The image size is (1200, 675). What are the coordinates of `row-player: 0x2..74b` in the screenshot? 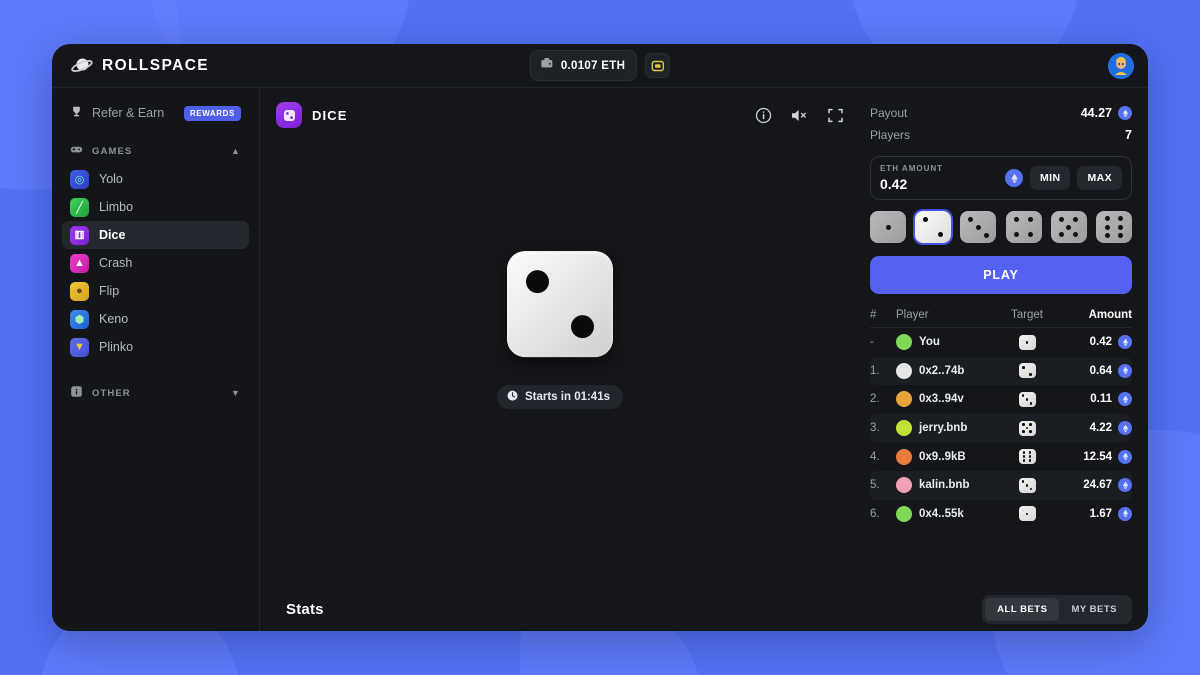 It's located at (946, 370).